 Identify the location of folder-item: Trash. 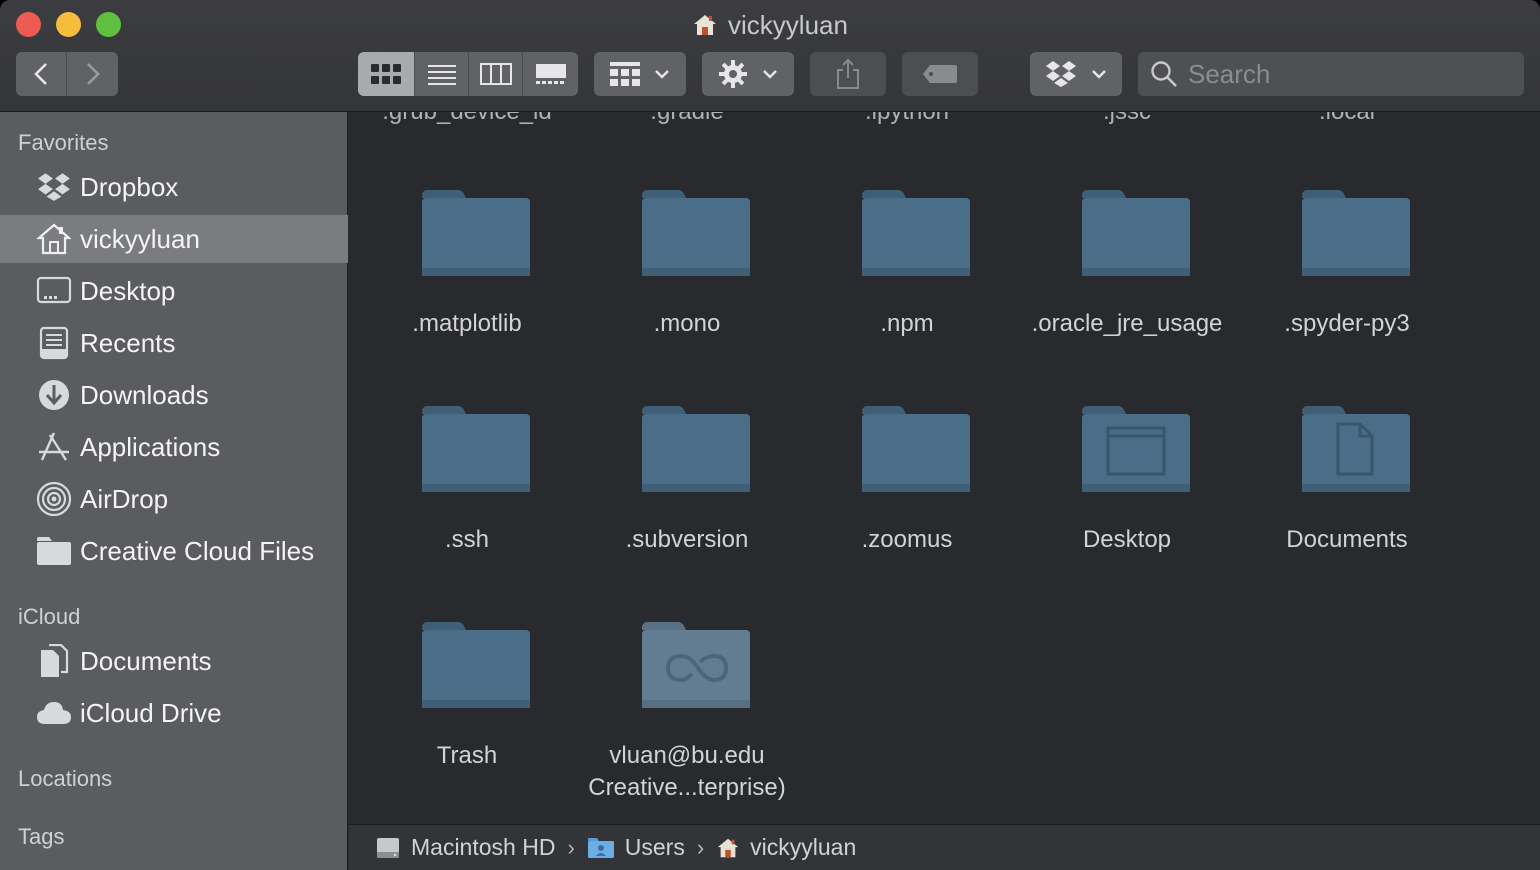
(467, 720).